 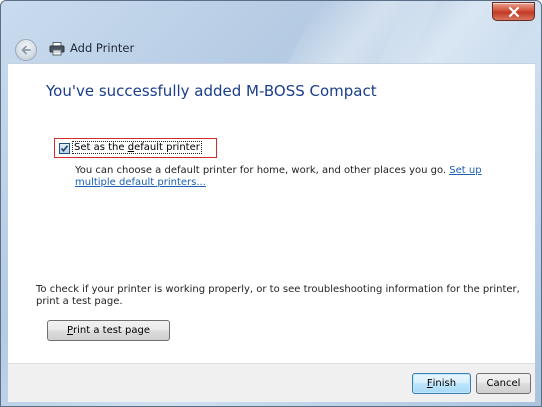 What do you see at coordinates (271, 47) in the screenshot?
I see `header-bar: Add Printer` at bounding box center [271, 47].